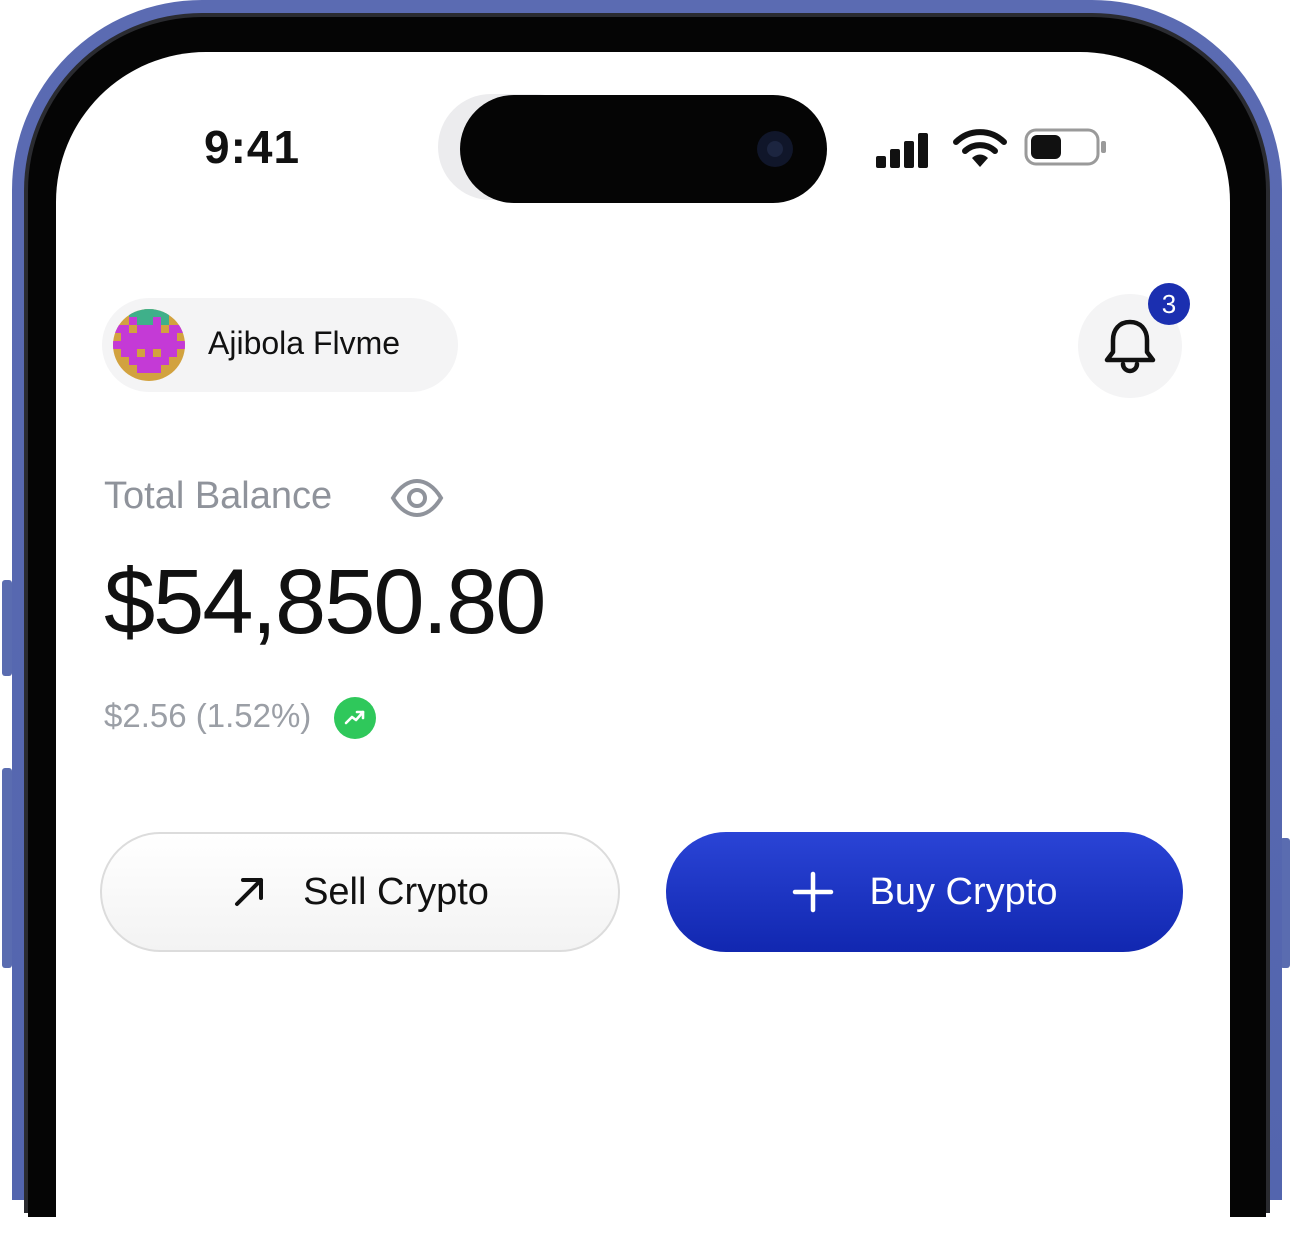 Image resolution: width=1309 pixels, height=1252 pixels. Describe the element at coordinates (396, 891) in the screenshot. I see `sell-crypto-label: Sell Crypto` at that location.